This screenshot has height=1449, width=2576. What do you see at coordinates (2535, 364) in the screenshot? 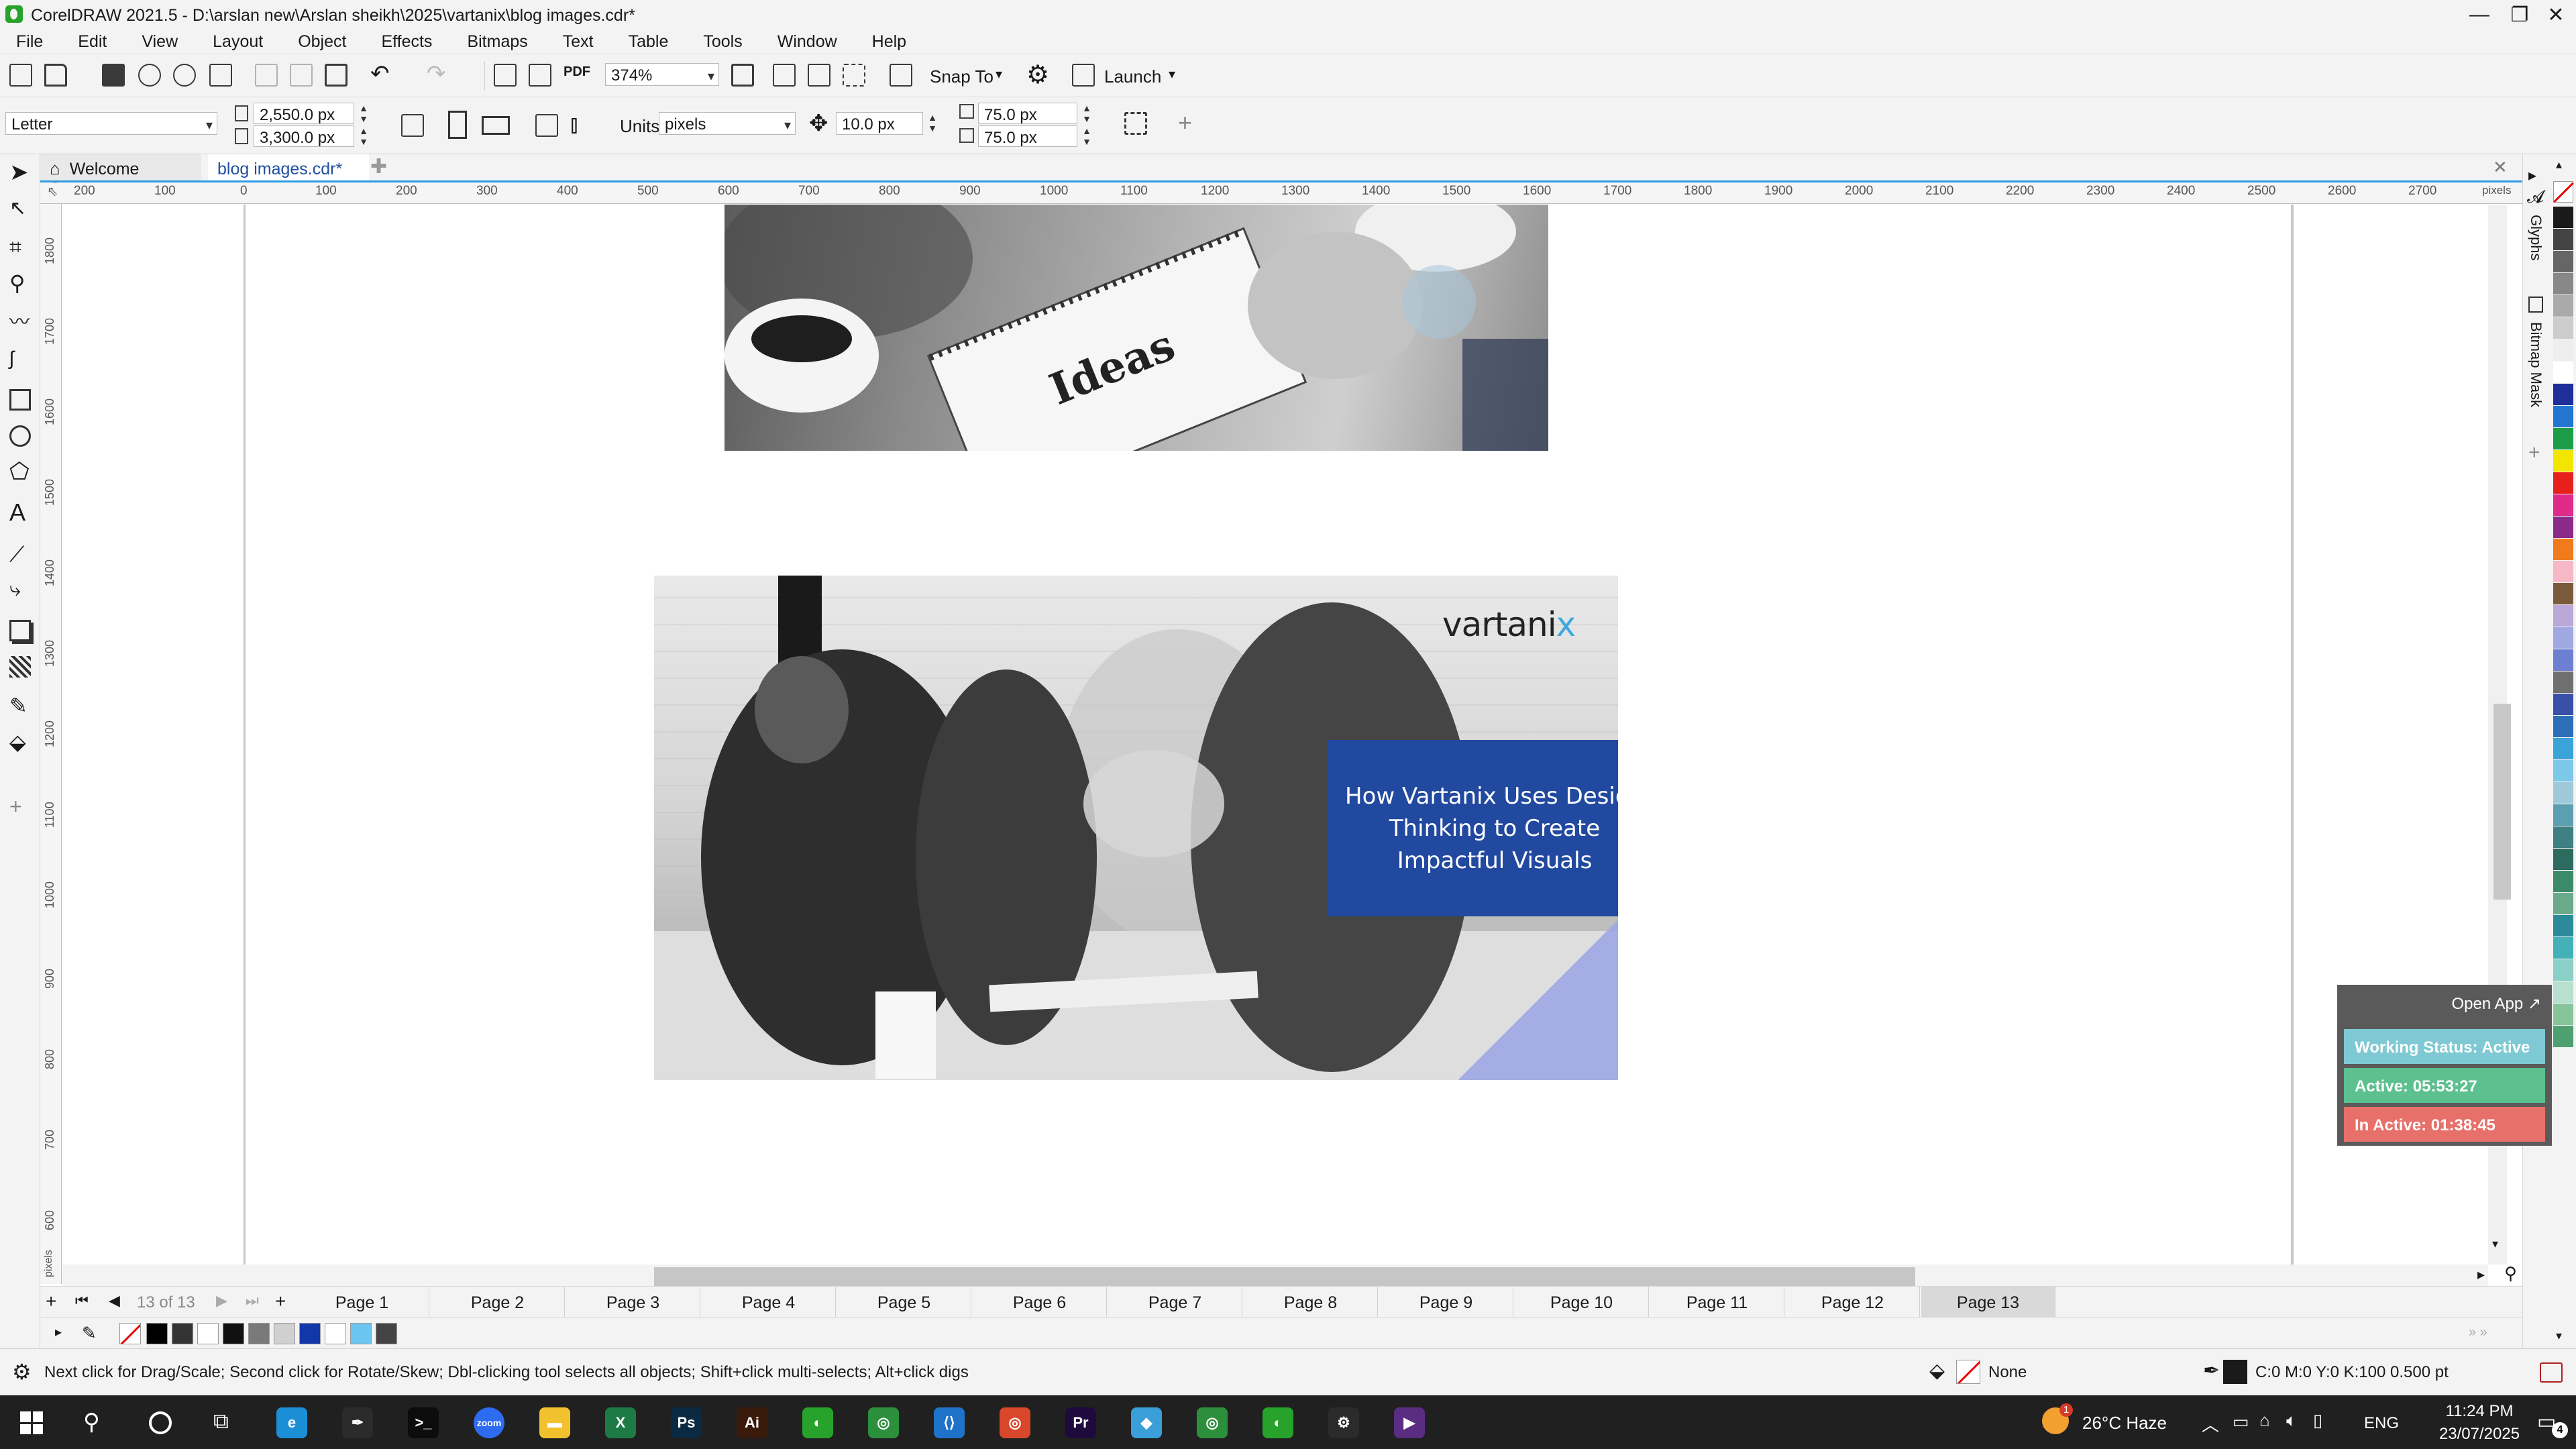
I see `docker-tab-bitmap-mask: Bitmap Mask` at bounding box center [2535, 364].